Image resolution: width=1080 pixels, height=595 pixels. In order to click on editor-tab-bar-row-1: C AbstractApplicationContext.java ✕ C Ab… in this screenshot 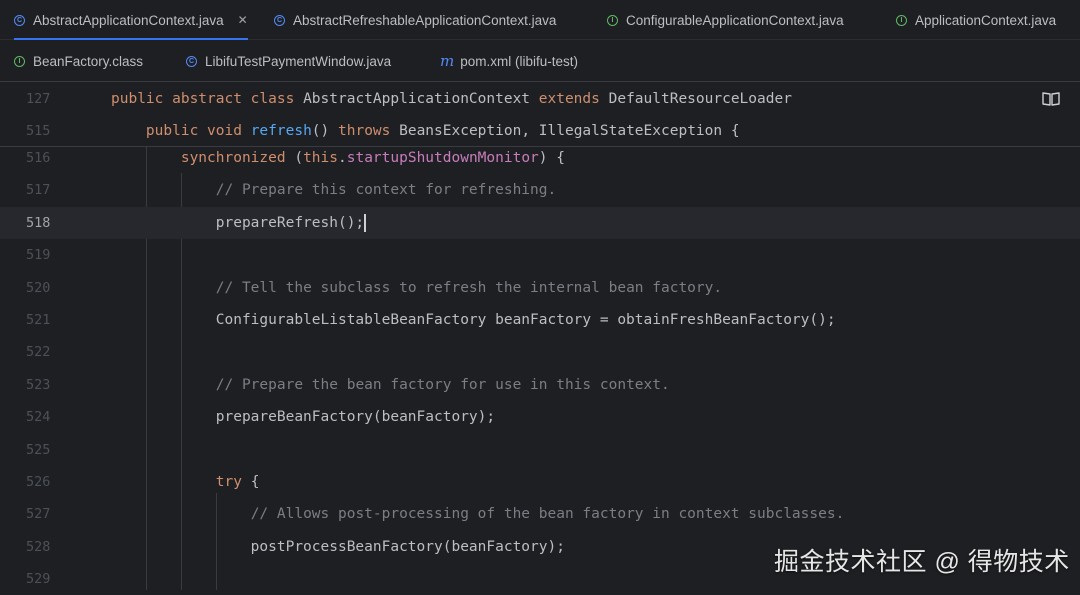, I will do `click(540, 20)`.